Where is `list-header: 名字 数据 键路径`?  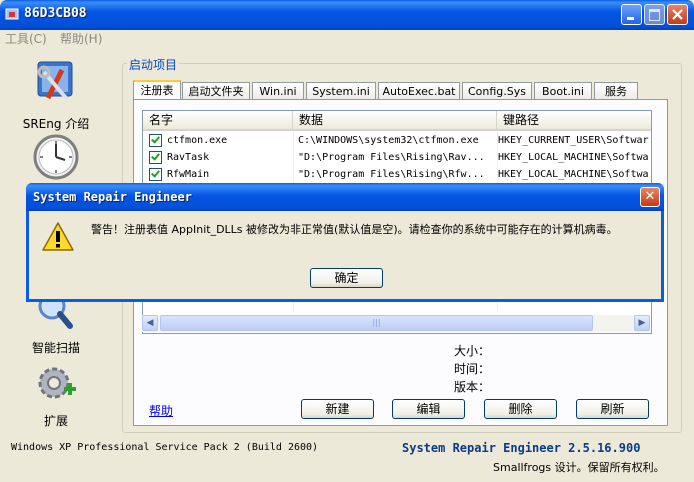 list-header: 名字 数据 键路径 is located at coordinates (397, 121).